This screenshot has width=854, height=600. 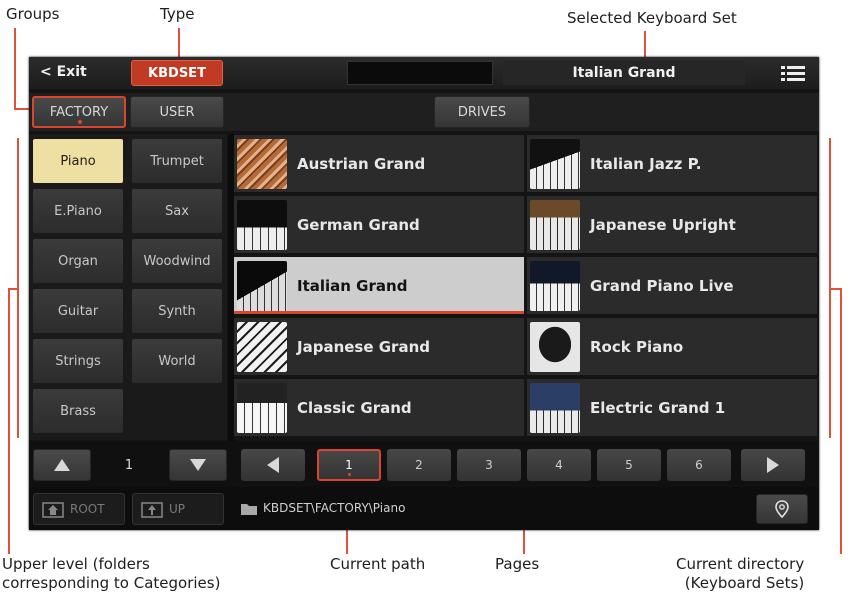 I want to click on set-name: Austrian Grand, so click(x=361, y=163).